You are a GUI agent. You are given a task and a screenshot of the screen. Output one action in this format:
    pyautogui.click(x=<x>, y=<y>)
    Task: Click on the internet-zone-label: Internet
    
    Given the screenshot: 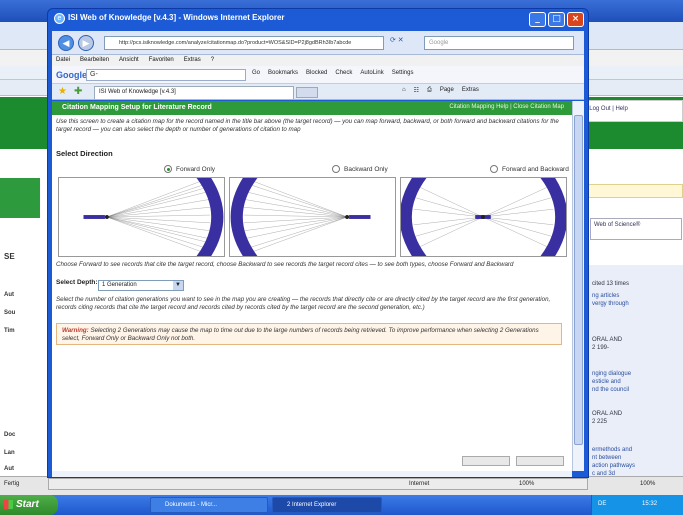 What is the action you would take?
    pyautogui.click(x=419, y=484)
    